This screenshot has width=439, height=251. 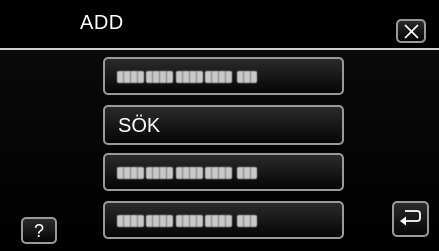 I want to click on close-button, so click(x=411, y=31).